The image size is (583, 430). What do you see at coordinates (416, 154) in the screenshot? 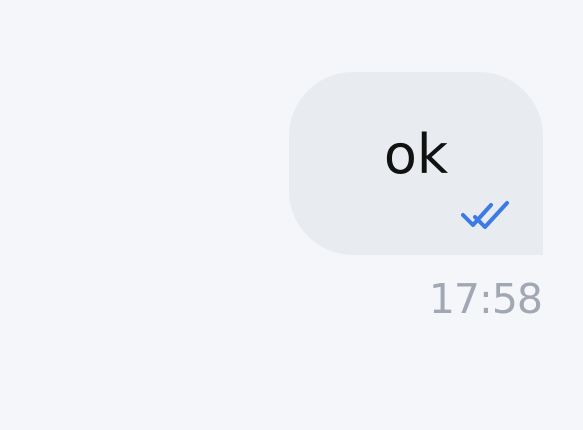
I see `message-text: ok` at bounding box center [416, 154].